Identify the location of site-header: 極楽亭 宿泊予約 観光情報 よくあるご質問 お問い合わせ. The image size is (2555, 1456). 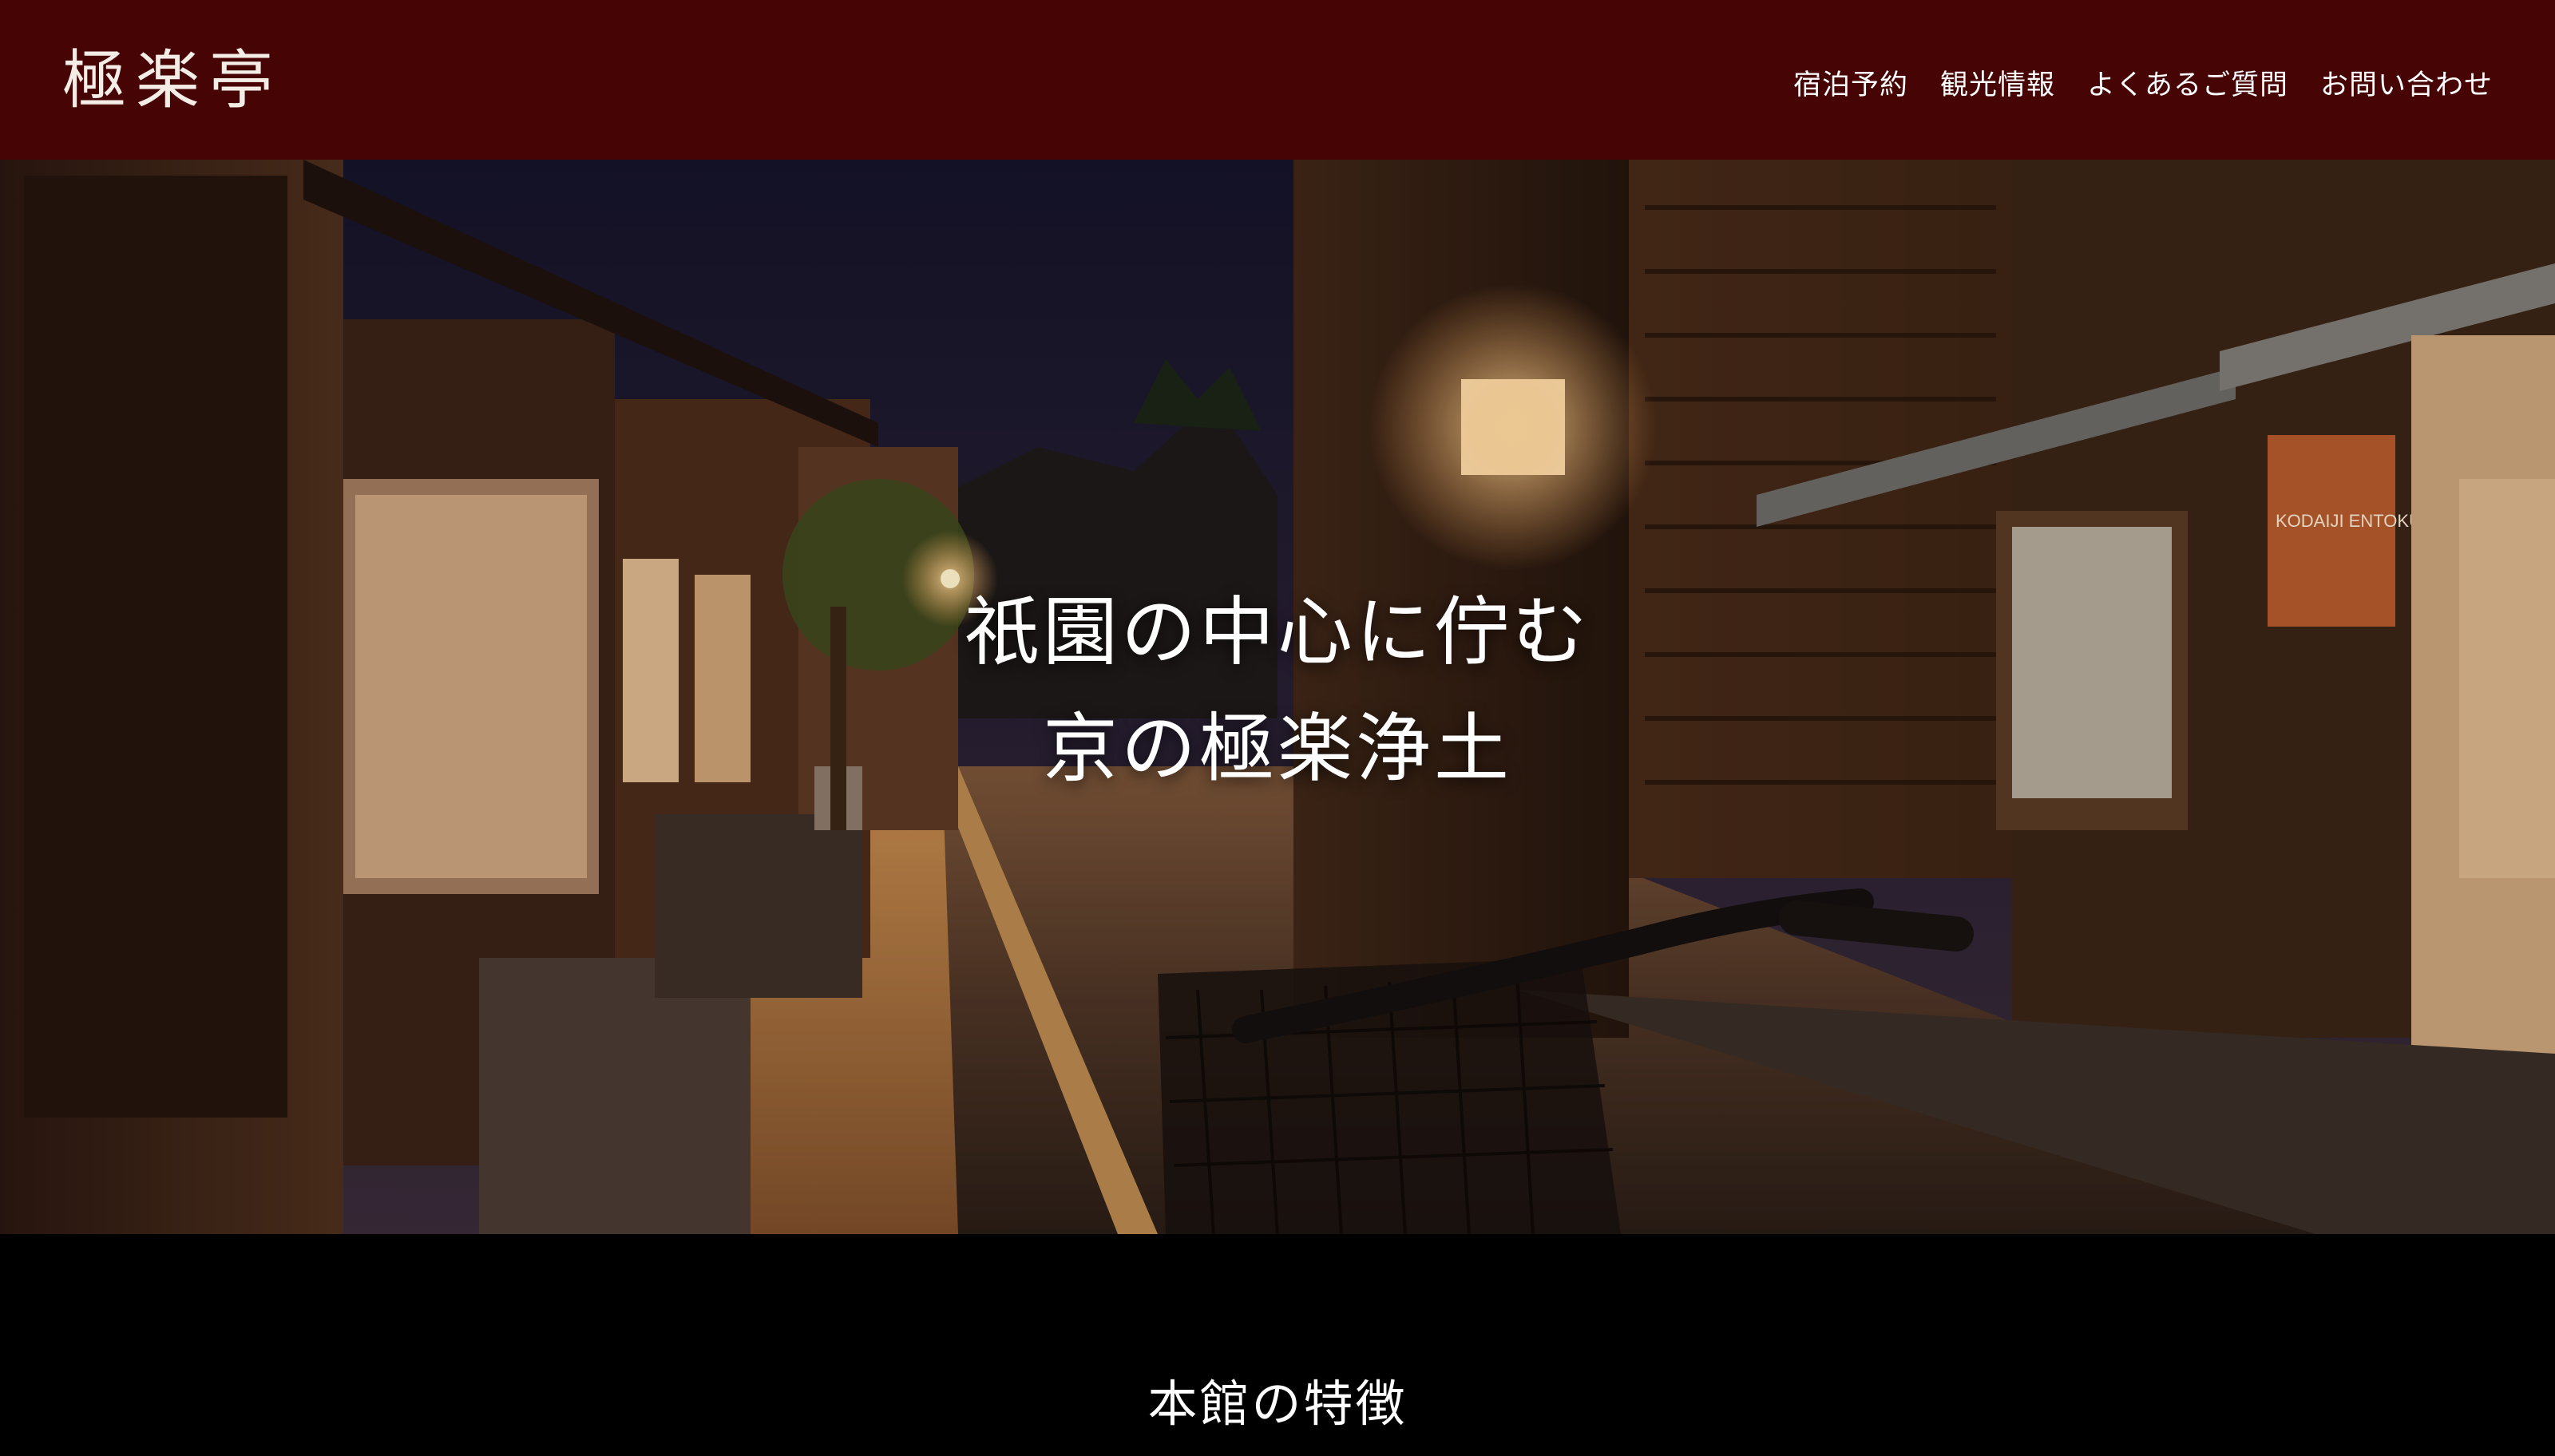
(1277, 80).